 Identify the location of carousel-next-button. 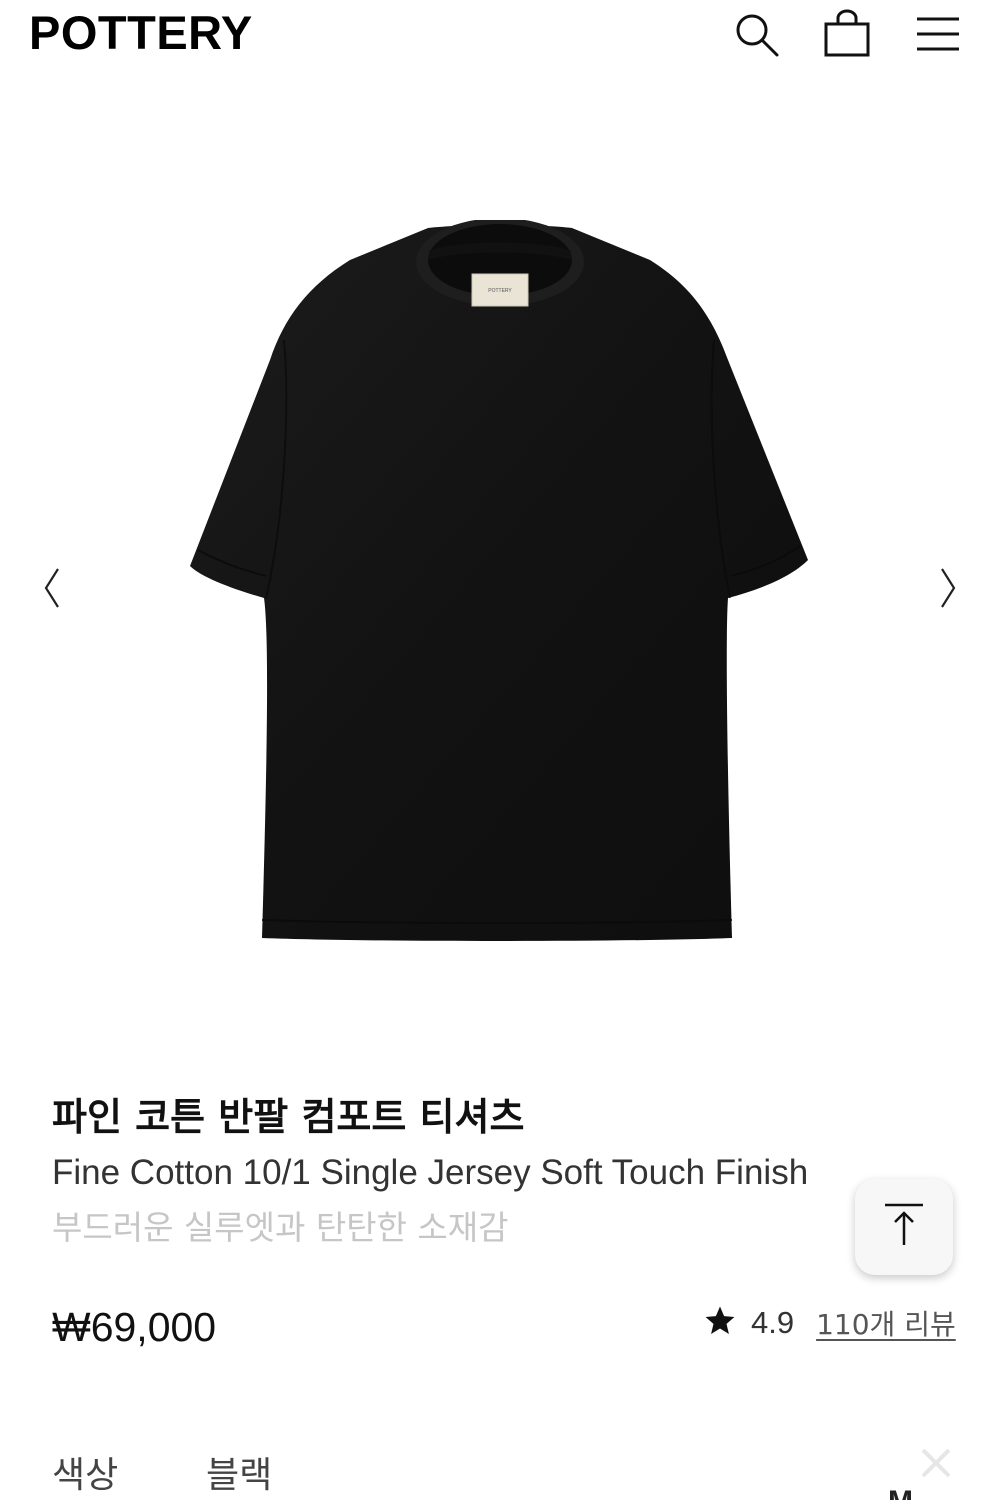
(948, 590).